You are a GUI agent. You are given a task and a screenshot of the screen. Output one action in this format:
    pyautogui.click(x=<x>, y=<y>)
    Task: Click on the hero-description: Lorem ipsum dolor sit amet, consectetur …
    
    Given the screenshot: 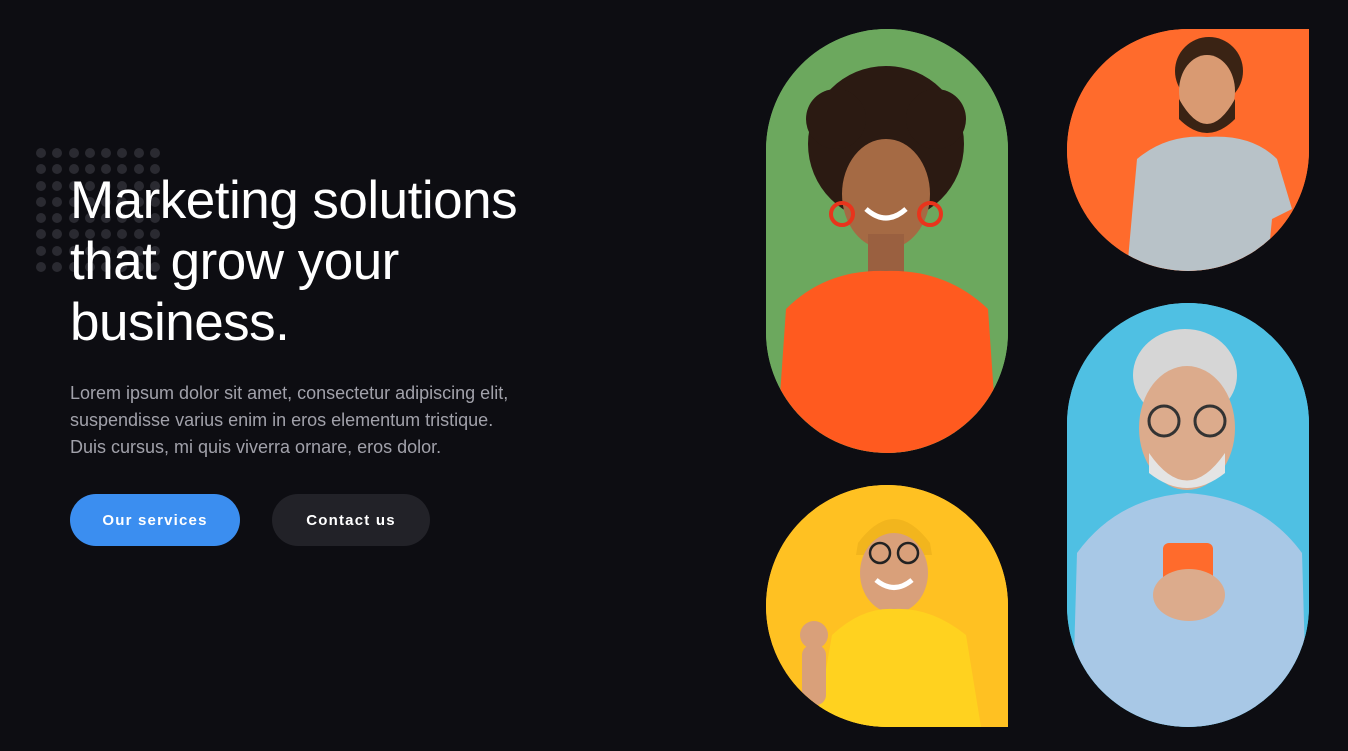 What is the action you would take?
    pyautogui.click(x=320, y=420)
    